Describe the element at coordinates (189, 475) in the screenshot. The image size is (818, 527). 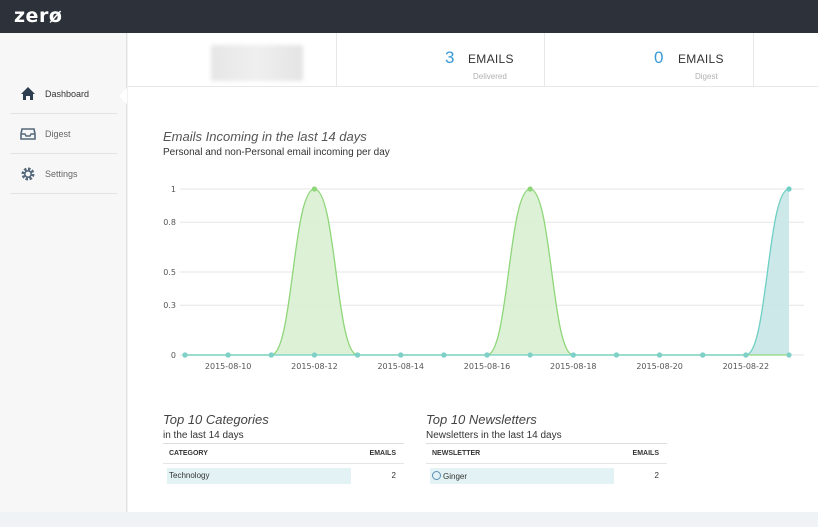
I see `category-name: Technology` at that location.